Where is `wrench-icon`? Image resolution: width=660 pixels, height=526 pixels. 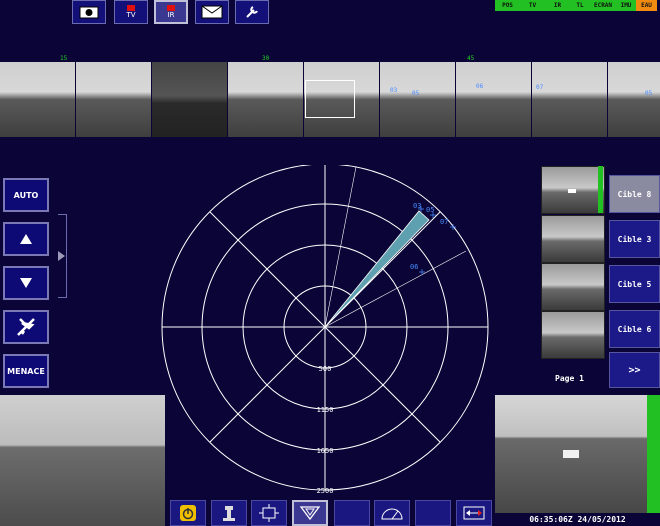
wrench-icon is located at coordinates (252, 12).